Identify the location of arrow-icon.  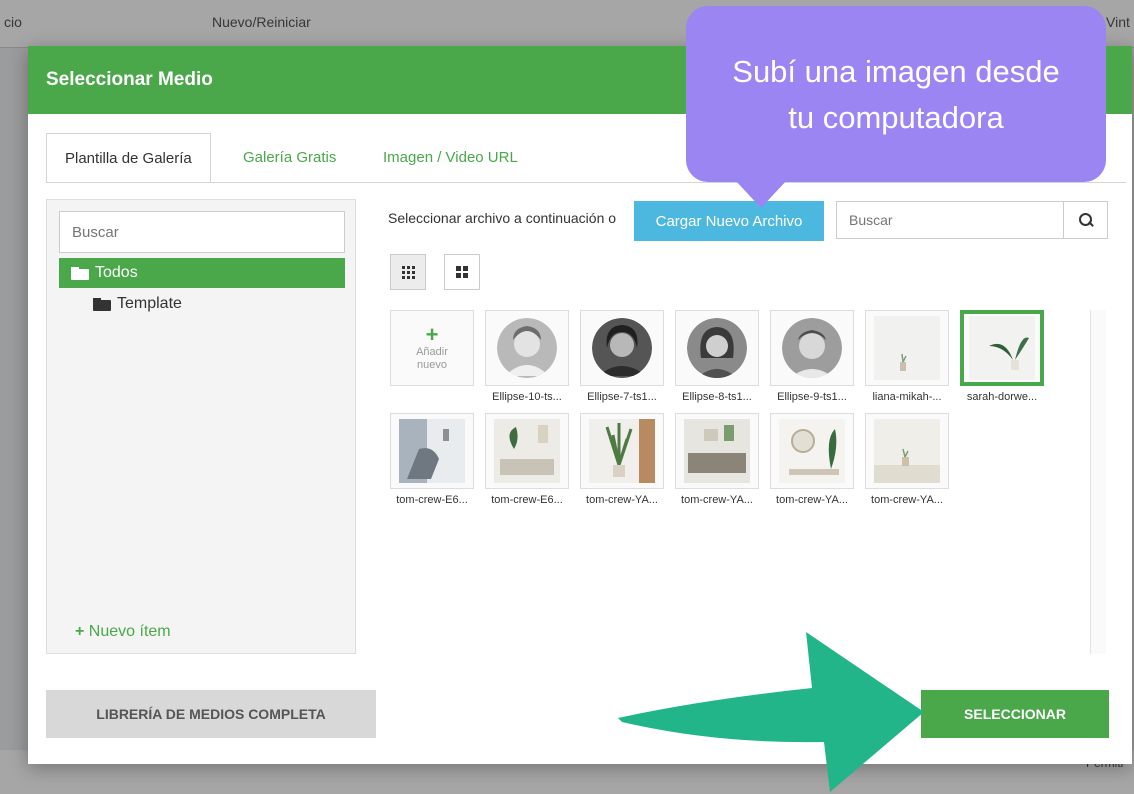
(771, 712).